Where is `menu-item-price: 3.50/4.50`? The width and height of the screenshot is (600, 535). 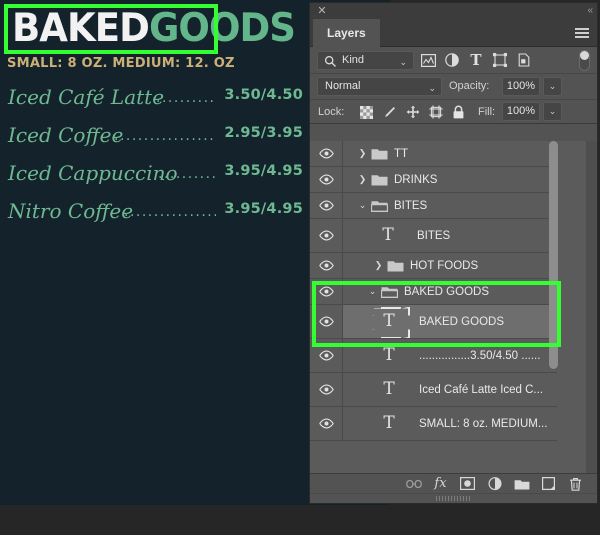 menu-item-price: 3.50/4.50 is located at coordinates (263, 95).